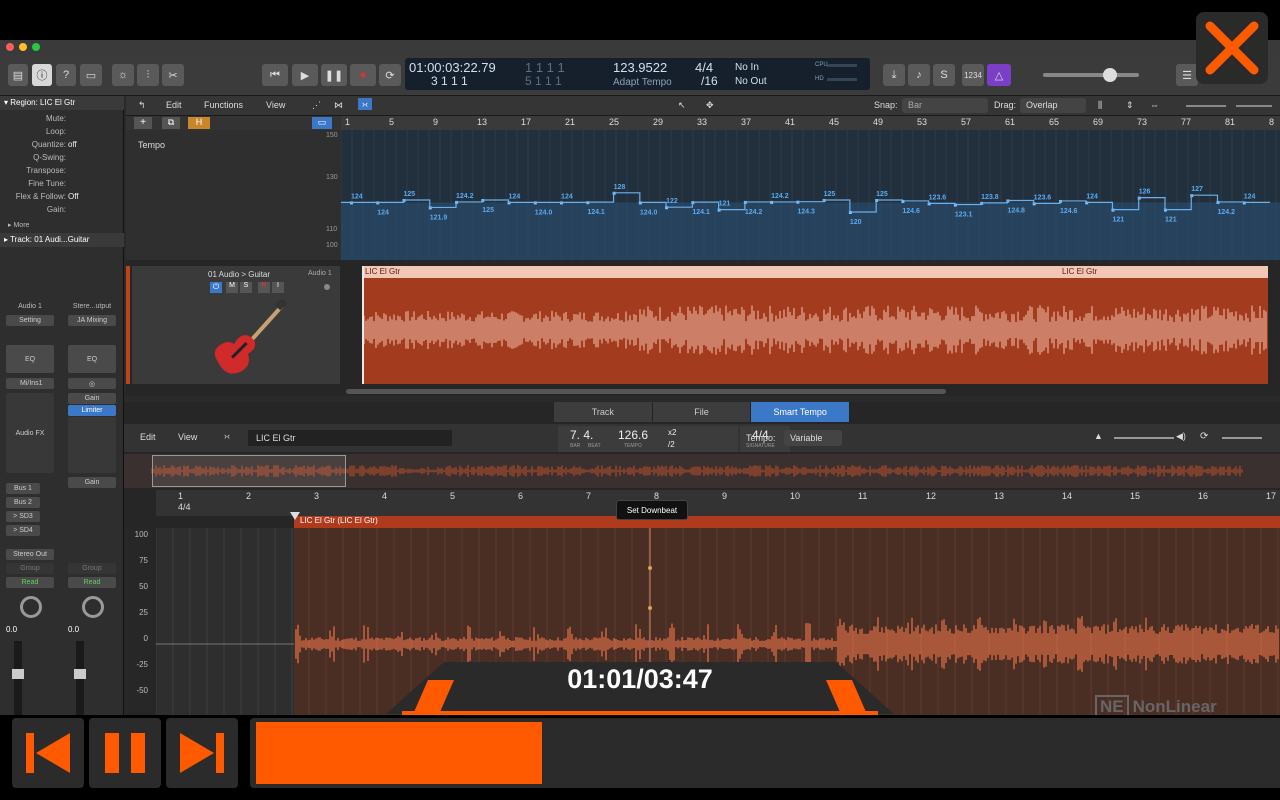 This screenshot has height=800, width=1280. Describe the element at coordinates (945, 105) in the screenshot. I see `snap-select: Bar` at that location.